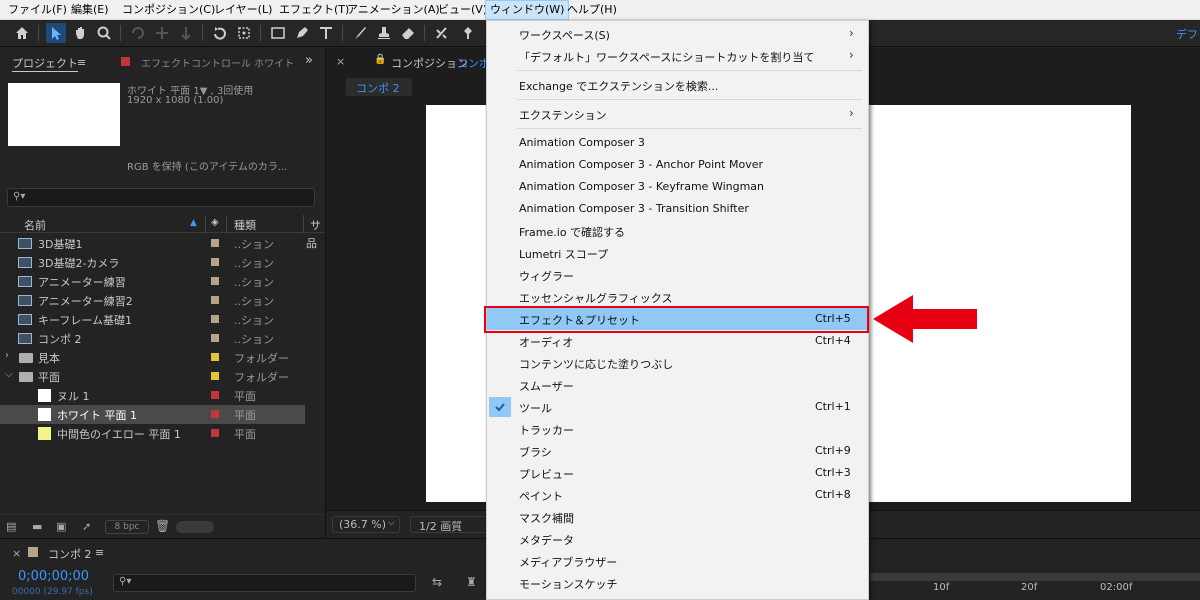 This screenshot has width=1200, height=600. Describe the element at coordinates (442, 33) in the screenshot. I see `roto-brush-icon` at that location.